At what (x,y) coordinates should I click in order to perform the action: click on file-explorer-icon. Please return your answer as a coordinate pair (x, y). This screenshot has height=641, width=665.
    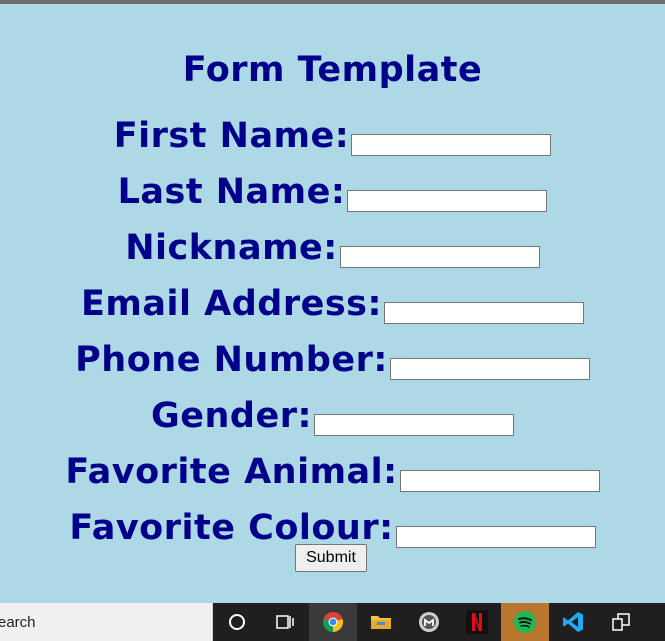
    Looking at the image, I should click on (381, 622).